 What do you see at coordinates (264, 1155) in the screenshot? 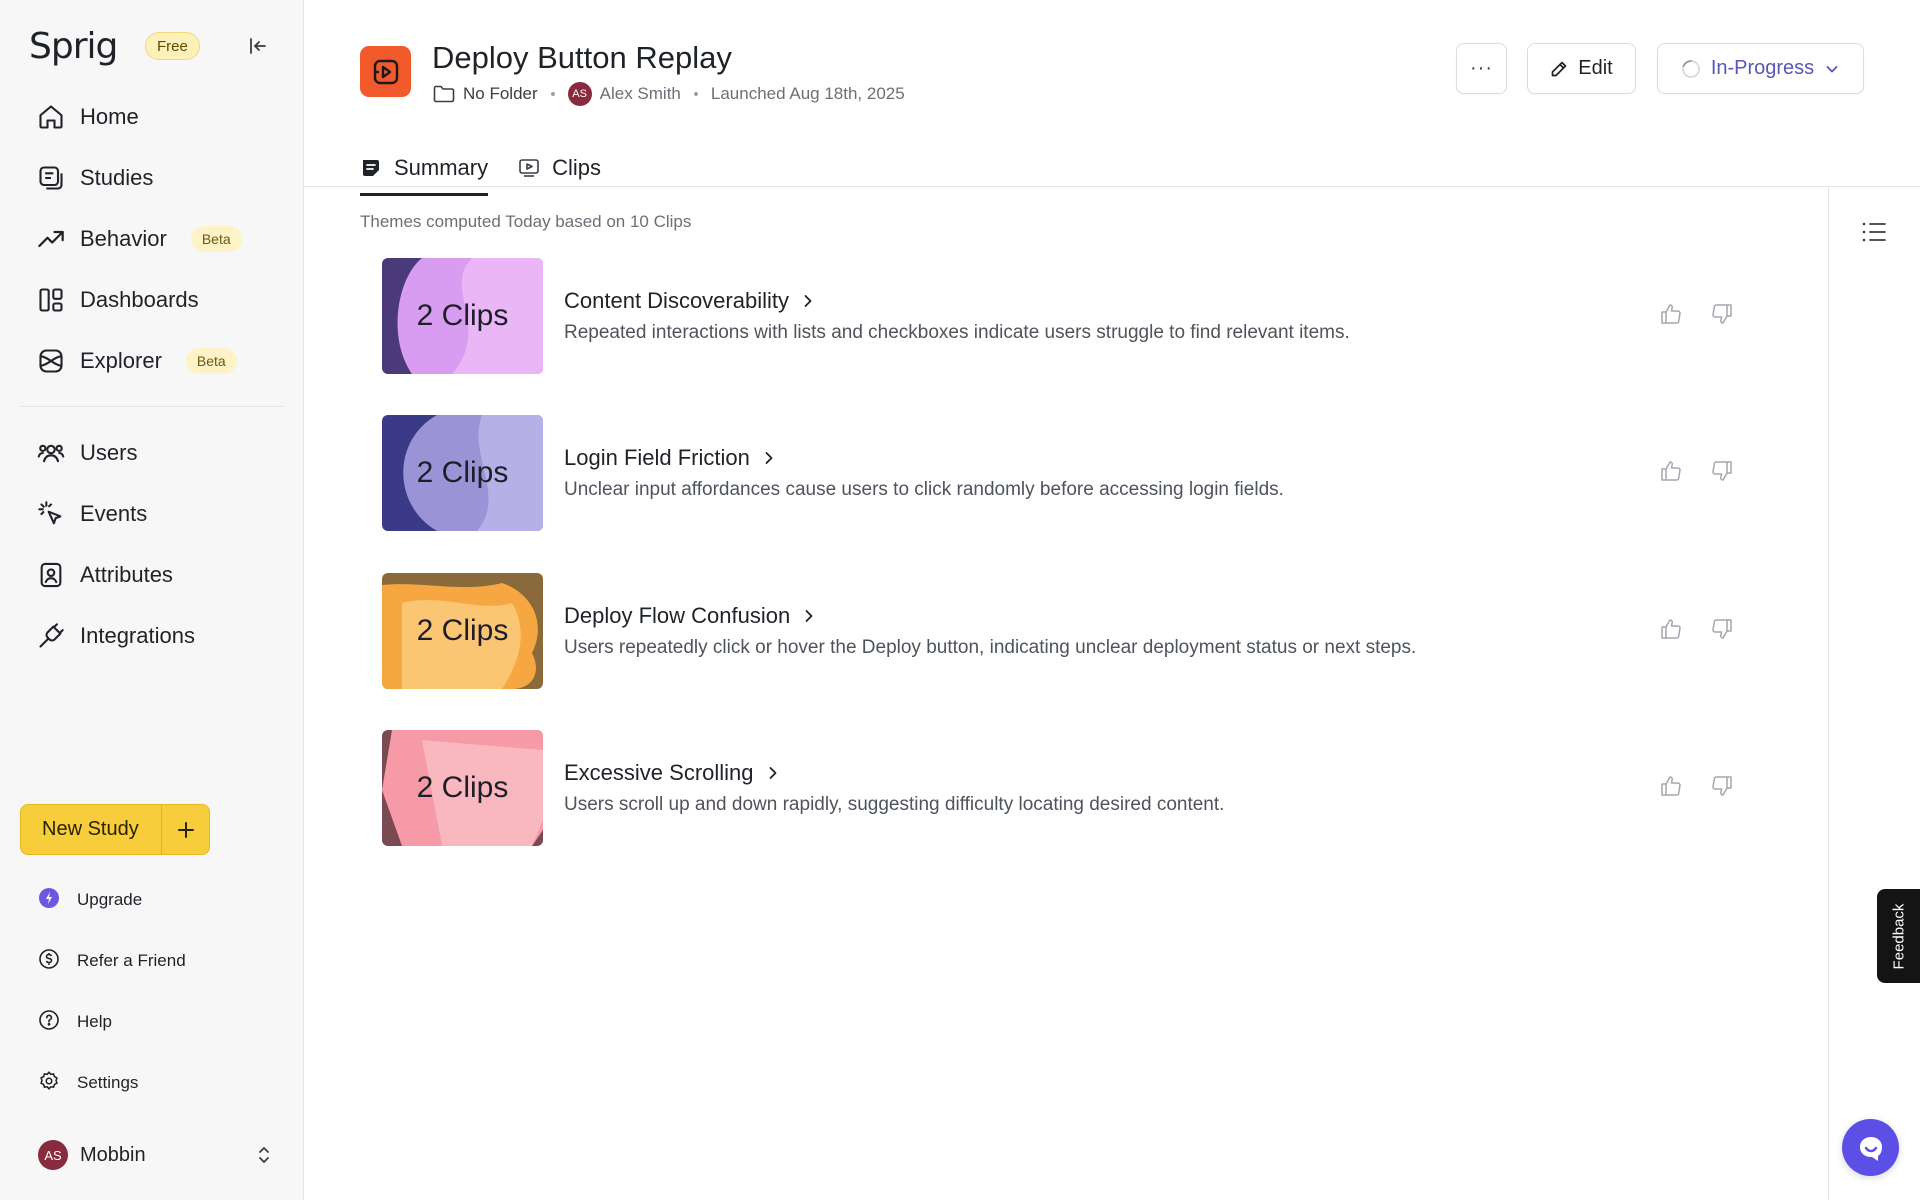
I see `chevron-updown-icon` at bounding box center [264, 1155].